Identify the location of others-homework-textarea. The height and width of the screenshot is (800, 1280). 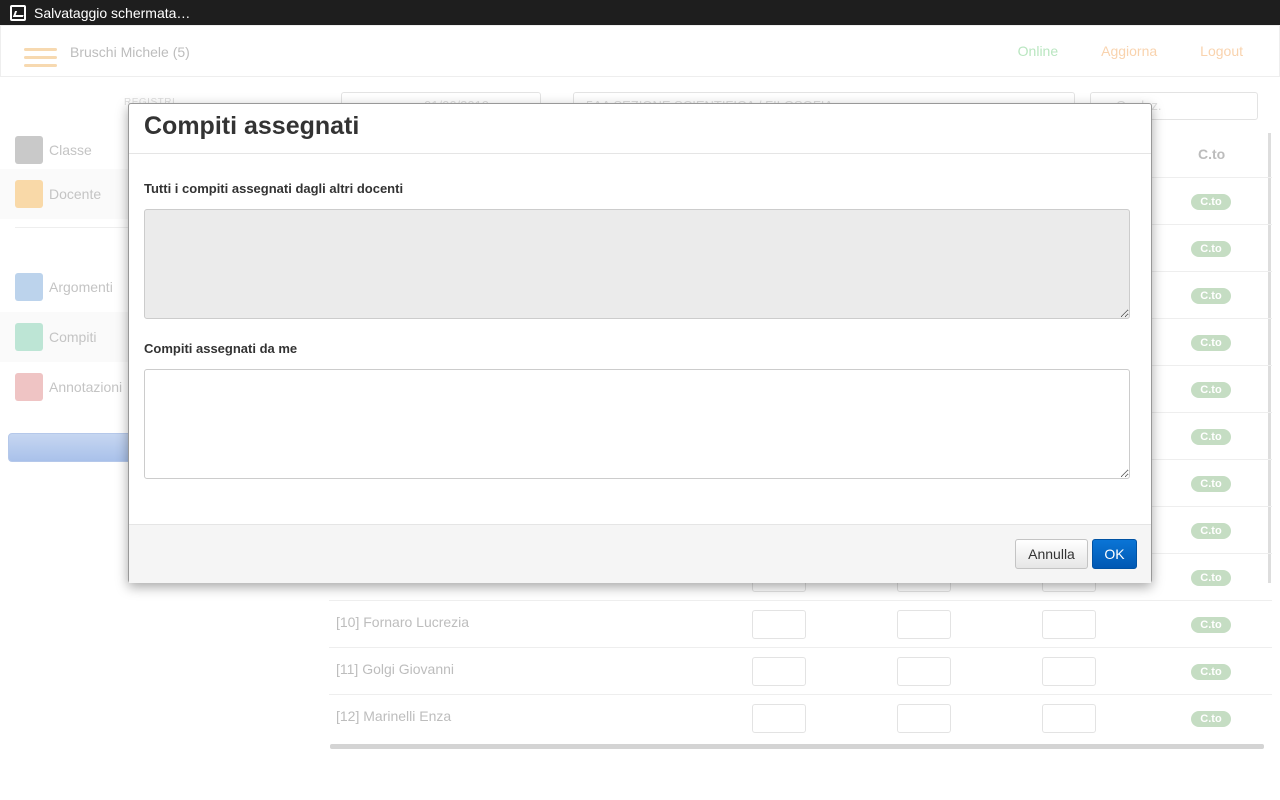
(637, 264).